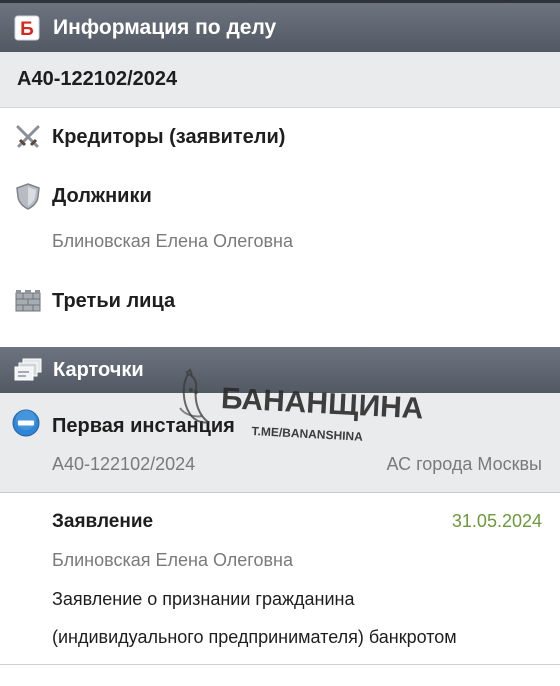  I want to click on svg-text: Б, so click(27, 29).